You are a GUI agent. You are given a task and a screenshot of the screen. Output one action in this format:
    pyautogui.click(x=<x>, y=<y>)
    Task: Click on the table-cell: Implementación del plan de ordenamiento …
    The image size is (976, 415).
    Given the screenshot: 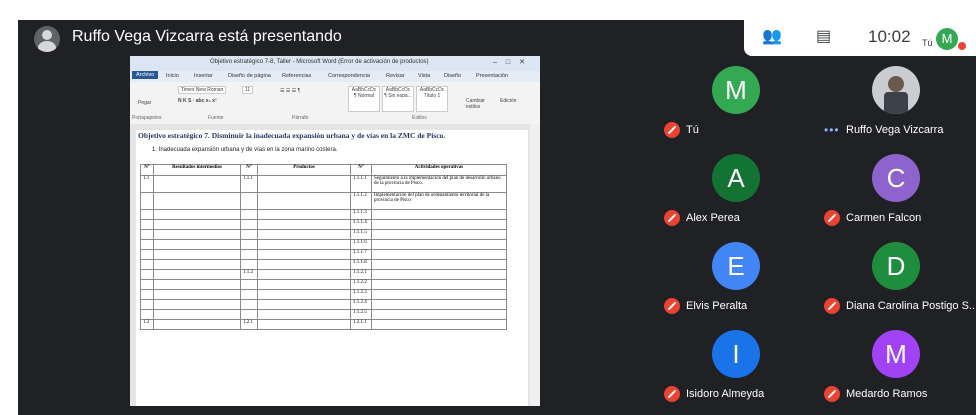 What is the action you would take?
    pyautogui.click(x=439, y=201)
    